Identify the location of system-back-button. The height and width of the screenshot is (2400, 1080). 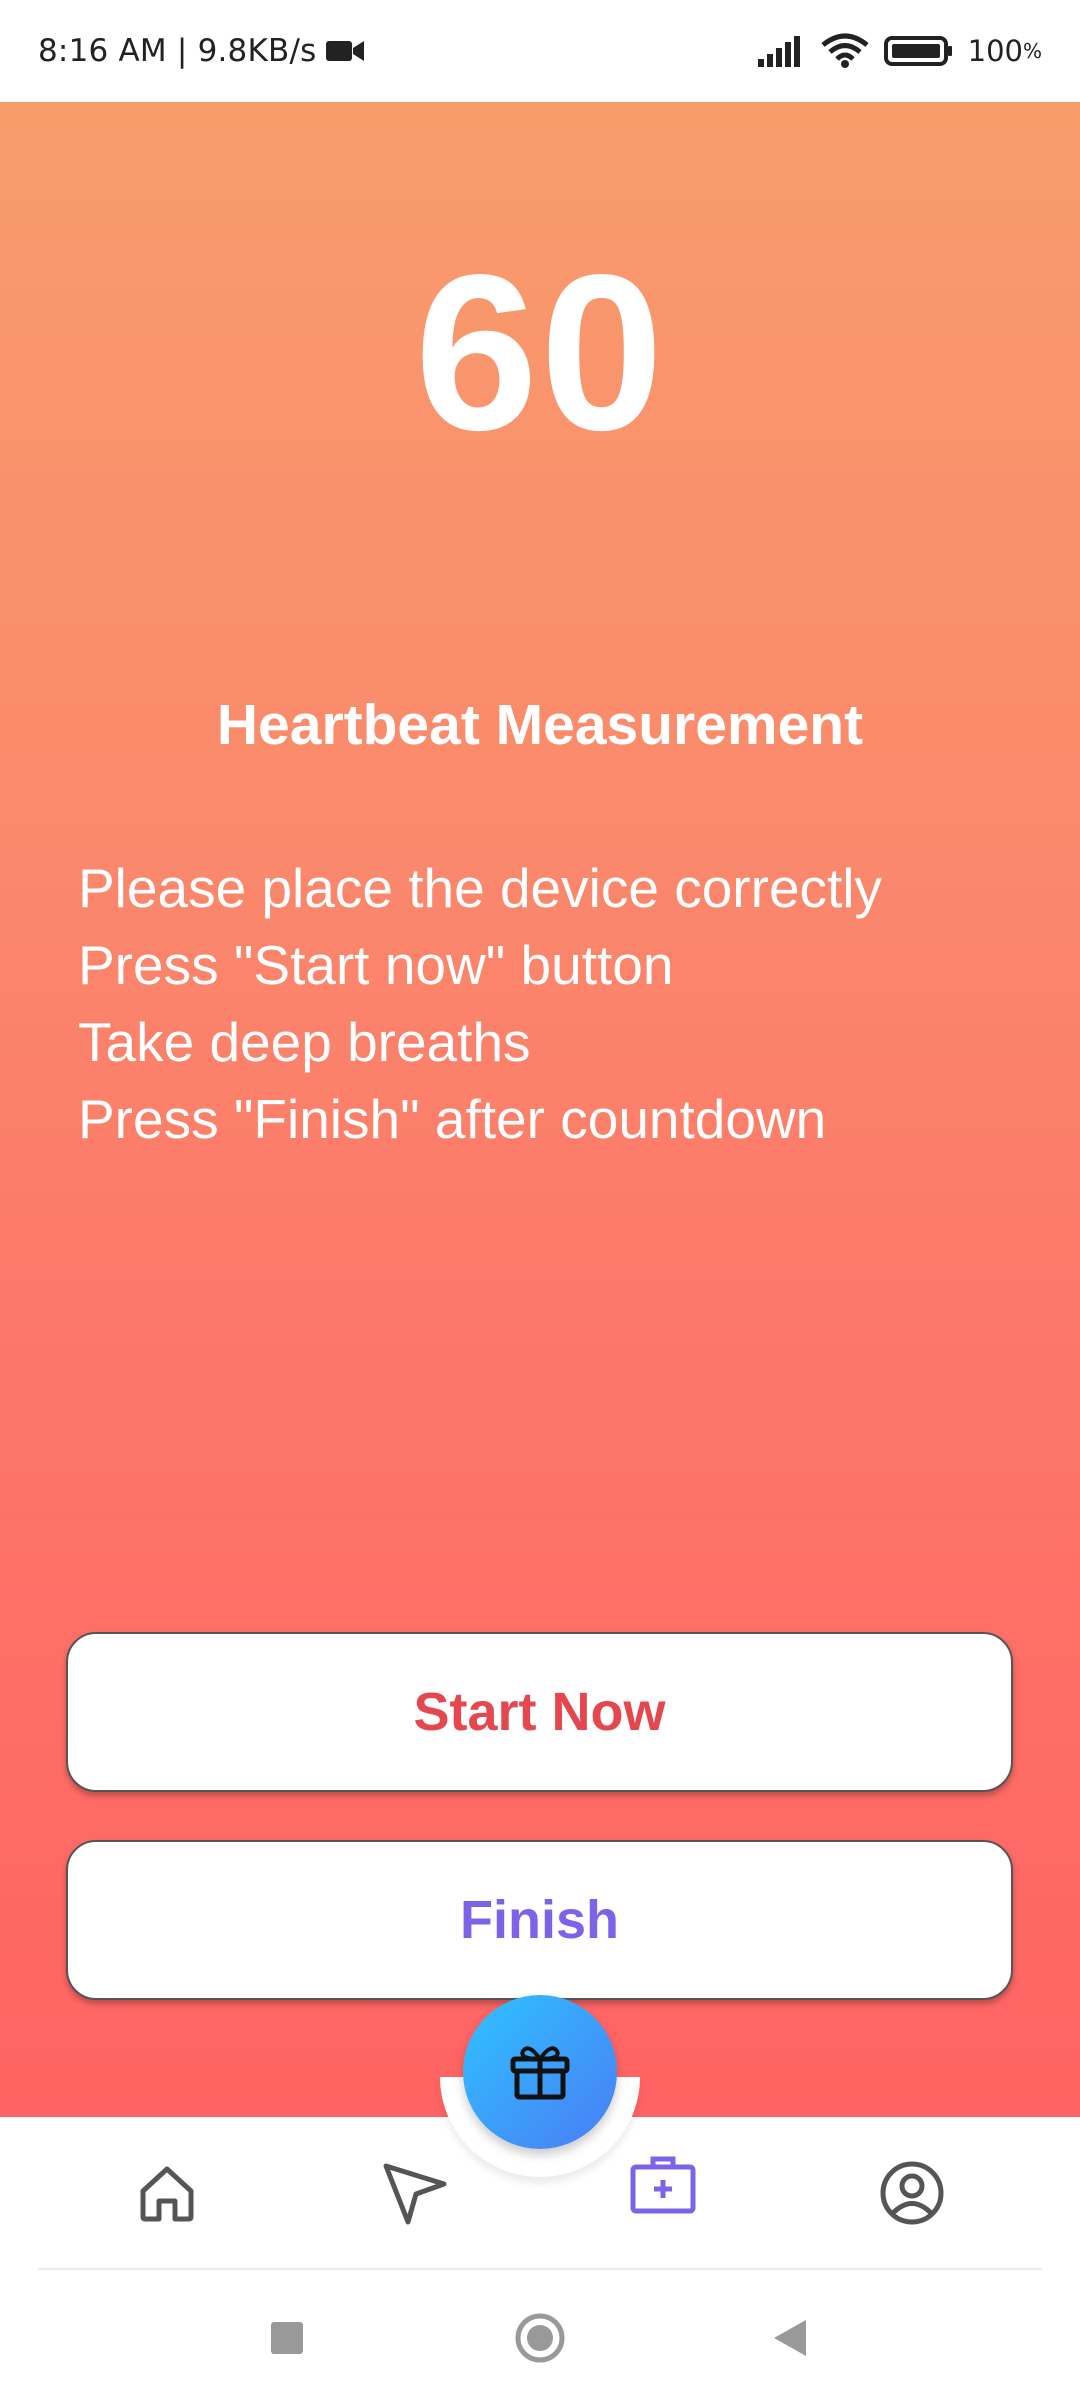
(790, 2340).